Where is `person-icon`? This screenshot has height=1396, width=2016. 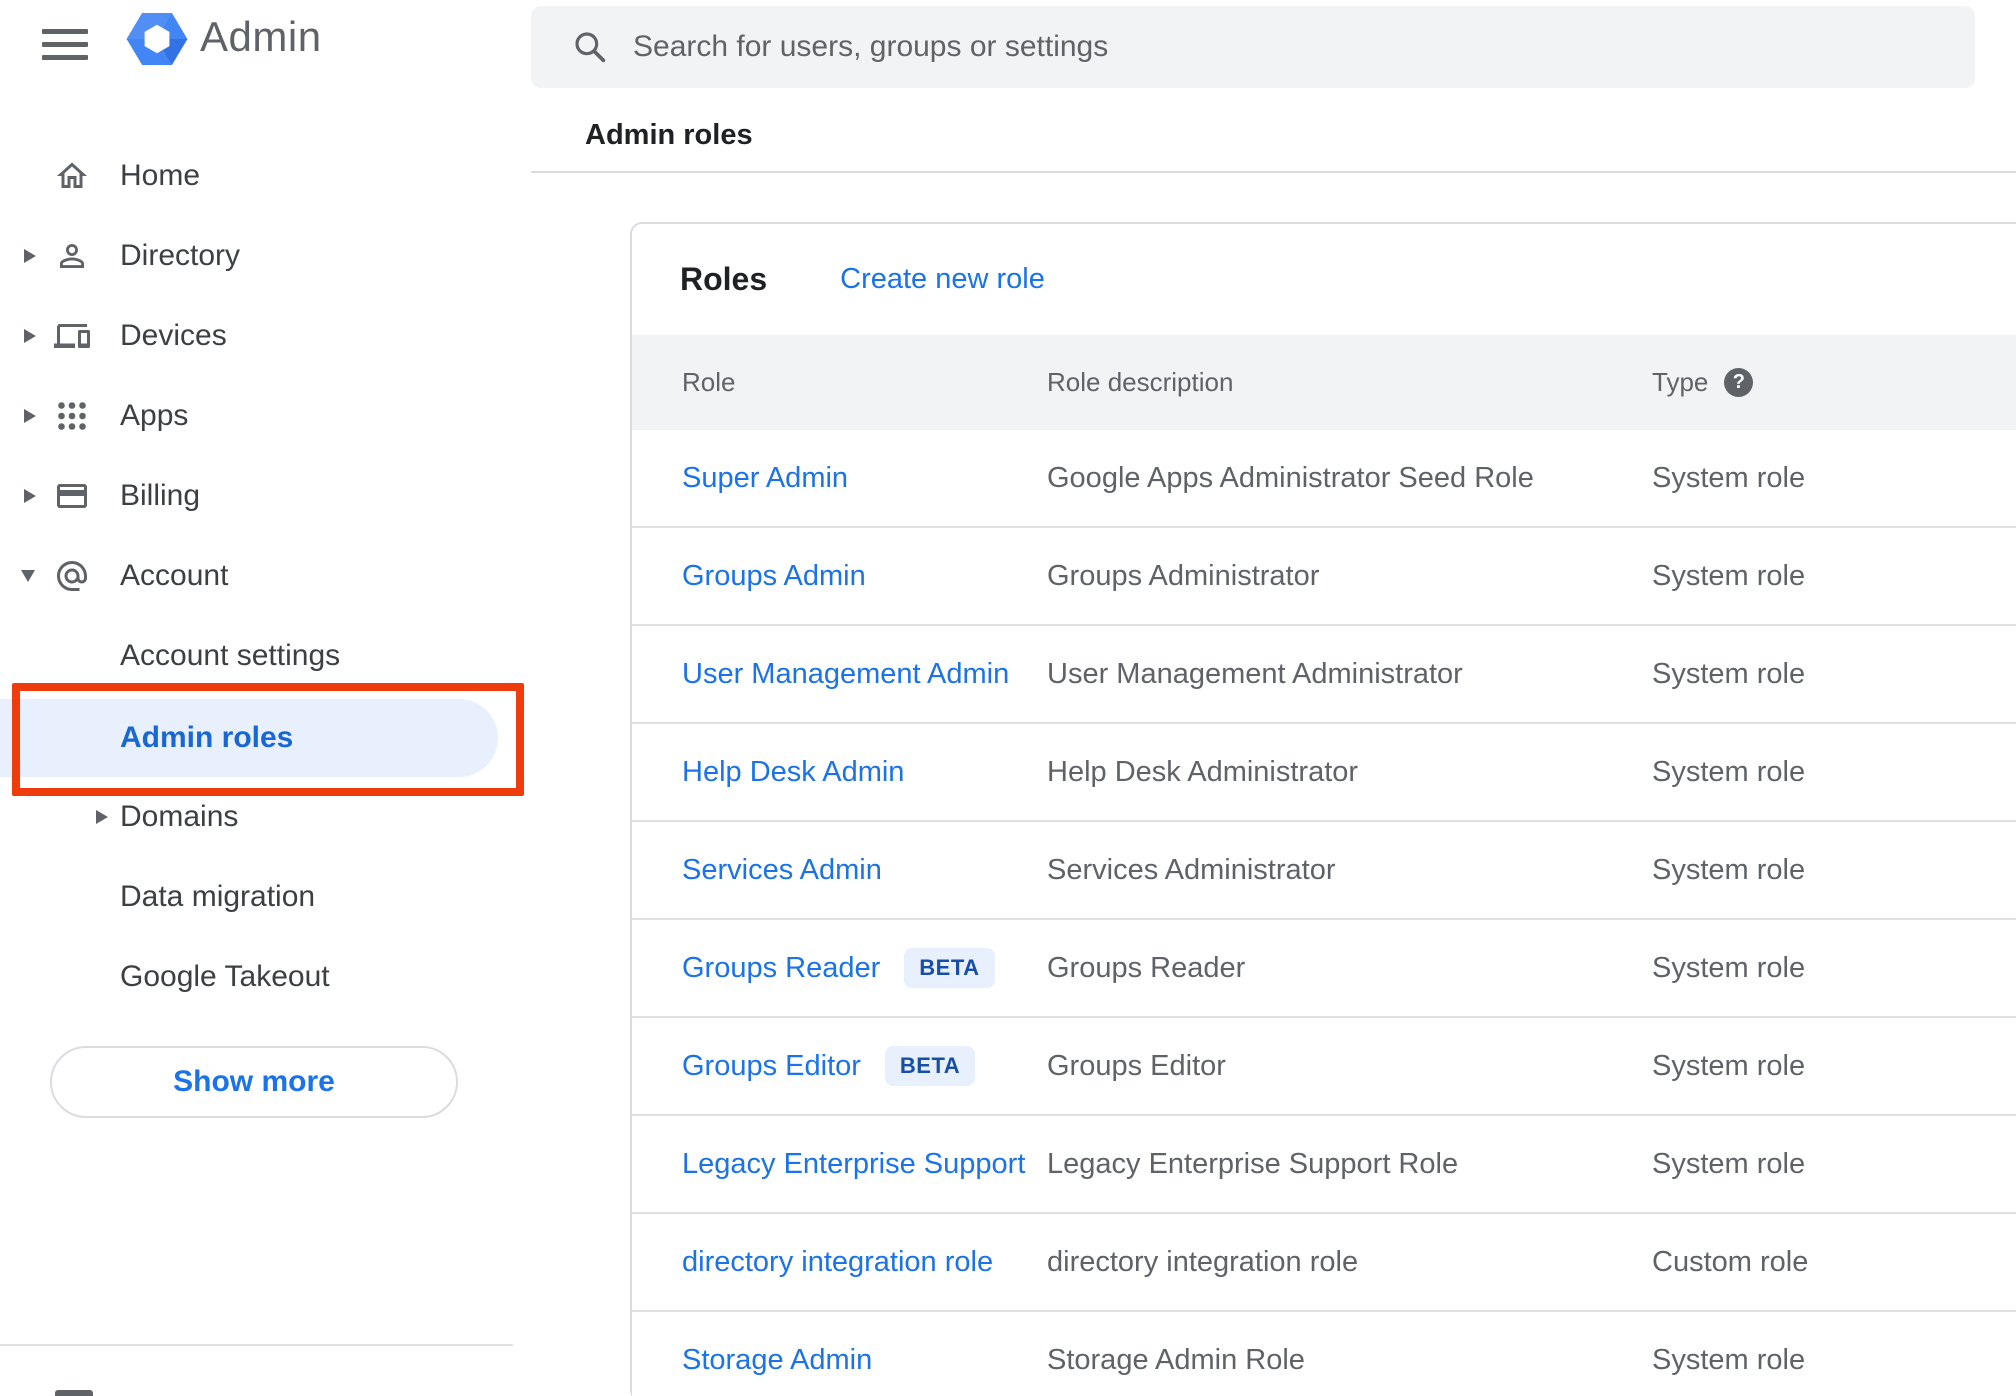 person-icon is located at coordinates (72, 256).